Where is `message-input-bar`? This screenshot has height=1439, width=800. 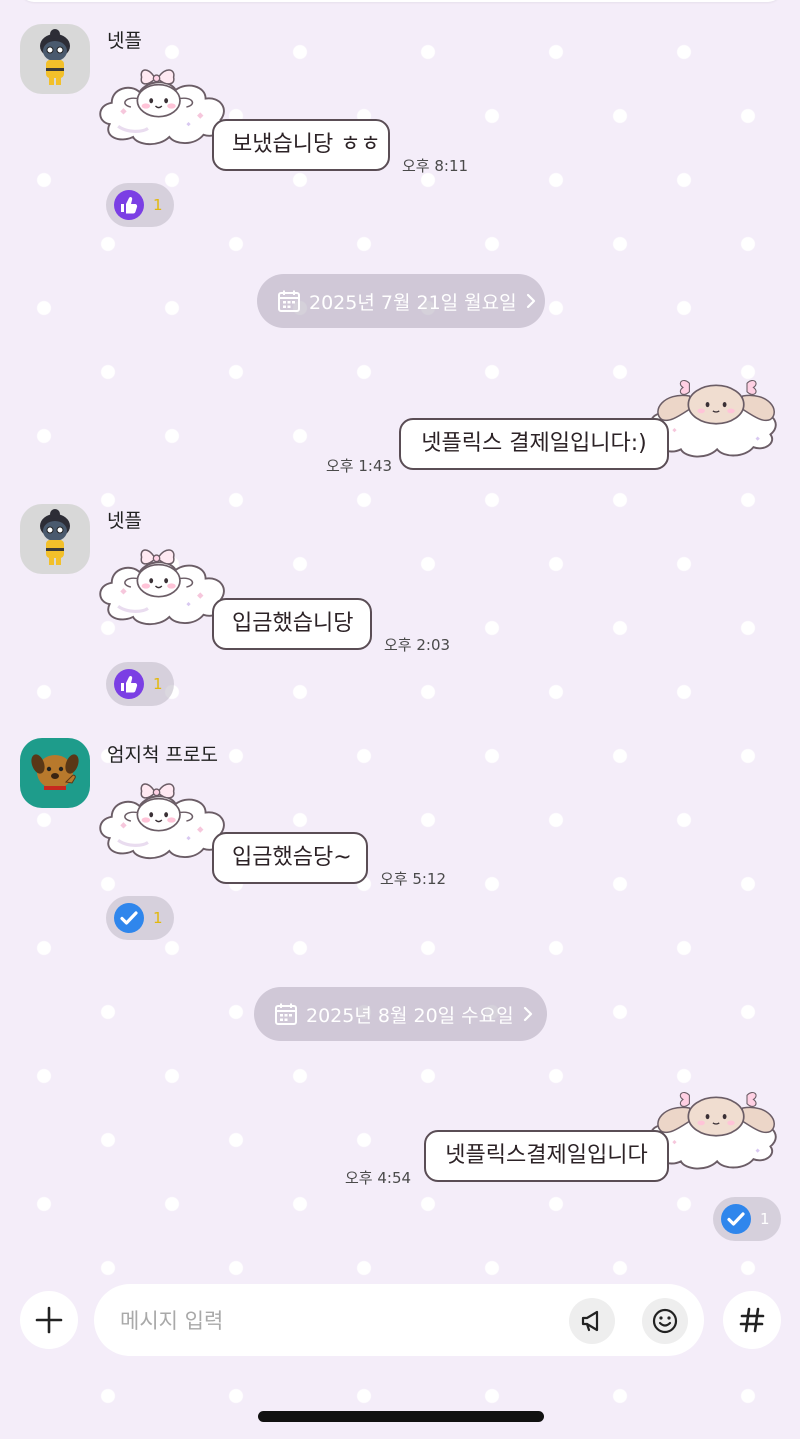 message-input-bar is located at coordinates (400, 1320).